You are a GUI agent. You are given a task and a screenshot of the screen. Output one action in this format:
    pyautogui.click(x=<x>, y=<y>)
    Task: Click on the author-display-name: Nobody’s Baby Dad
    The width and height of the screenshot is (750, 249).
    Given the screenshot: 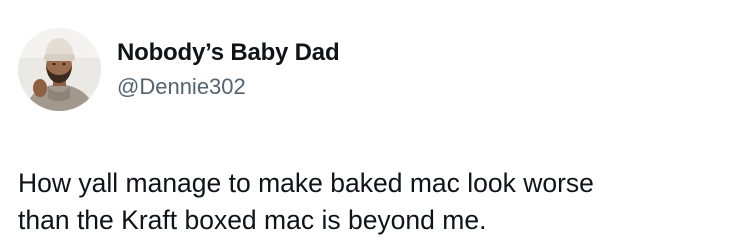 What is the action you would take?
    pyautogui.click(x=228, y=53)
    